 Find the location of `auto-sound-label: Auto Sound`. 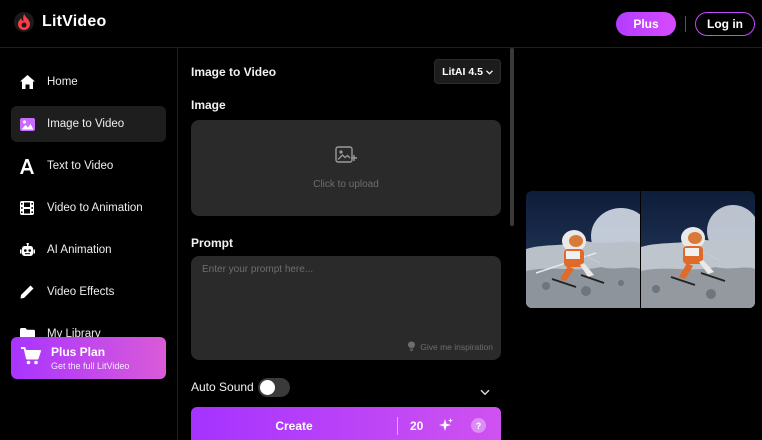

auto-sound-label: Auto Sound is located at coordinates (222, 387).